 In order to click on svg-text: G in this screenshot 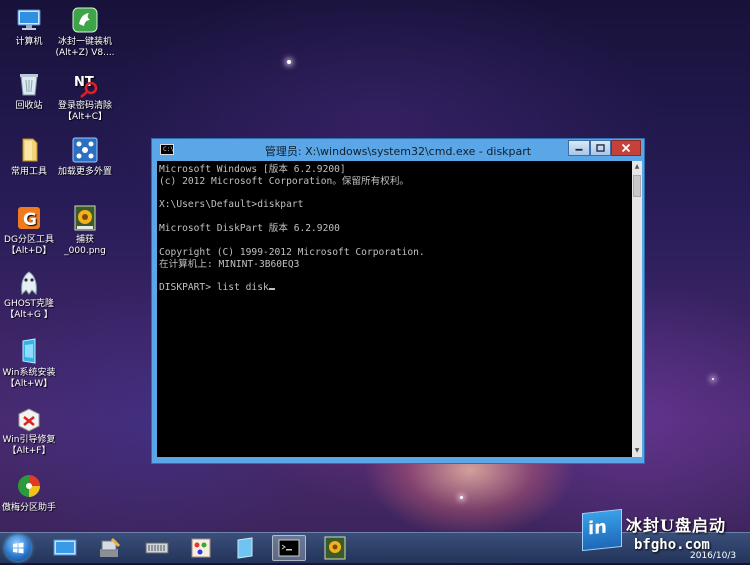, I will do `click(30, 220)`.